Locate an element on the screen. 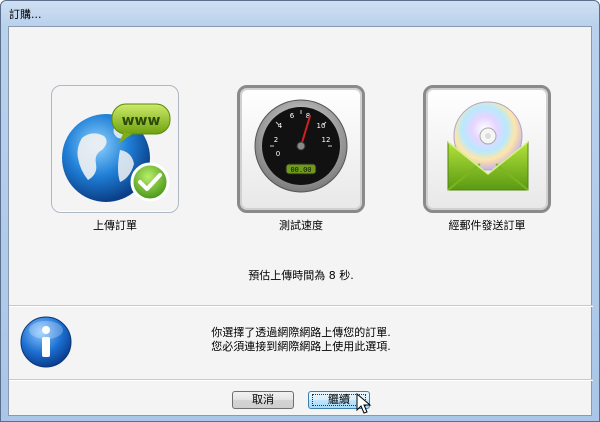  test-speed-label: 測試速度 is located at coordinates (301, 225).